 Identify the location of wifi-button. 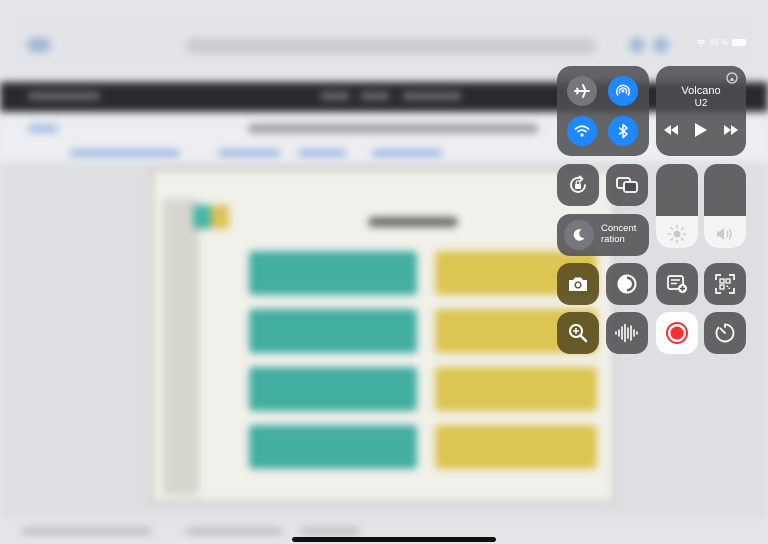
(582, 131).